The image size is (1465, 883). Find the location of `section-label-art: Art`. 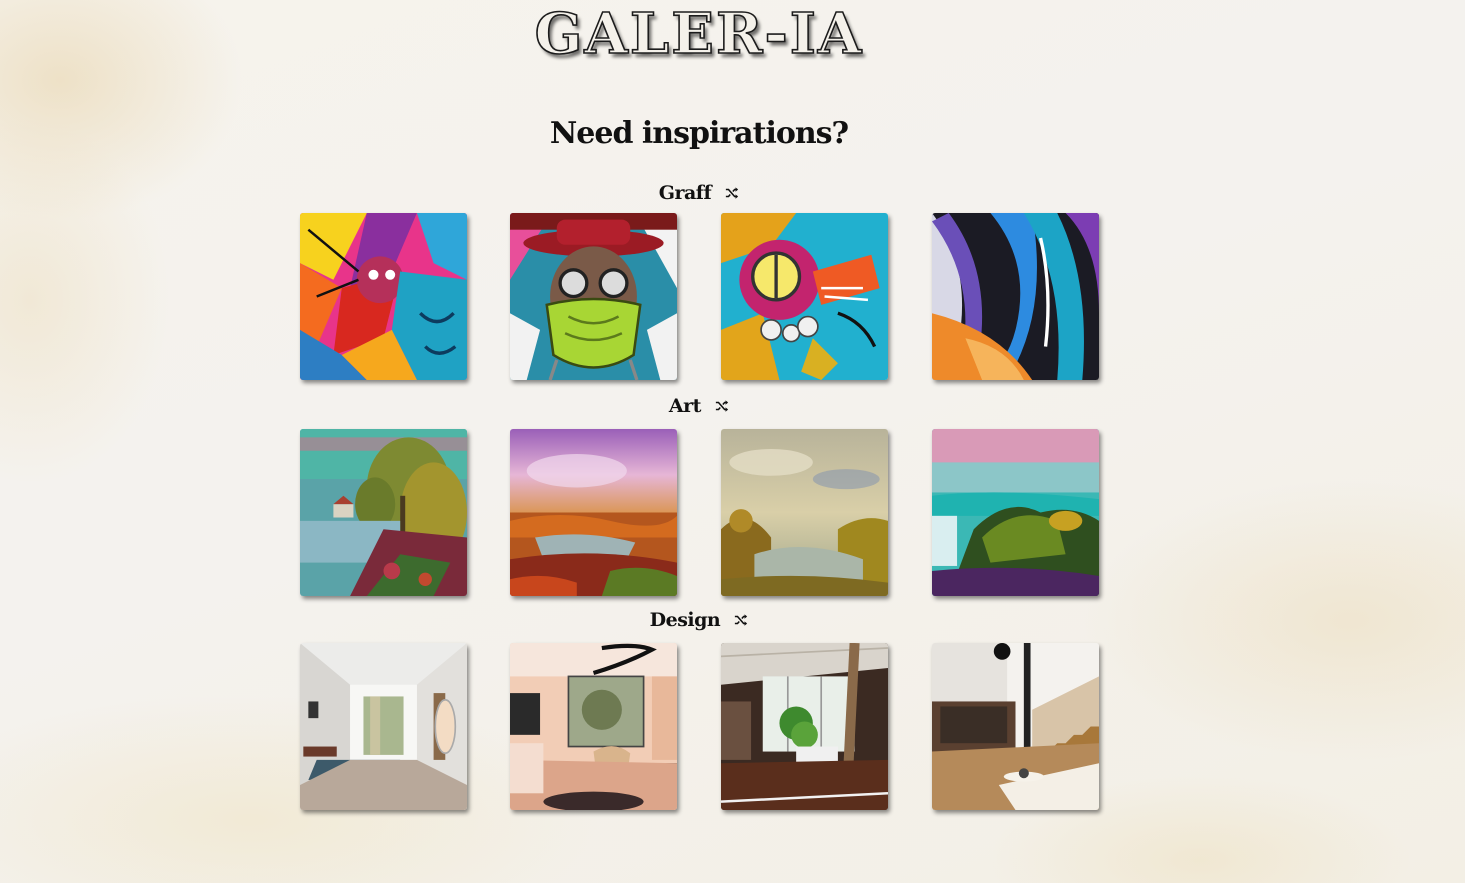

section-label-art: Art is located at coordinates (685, 406).